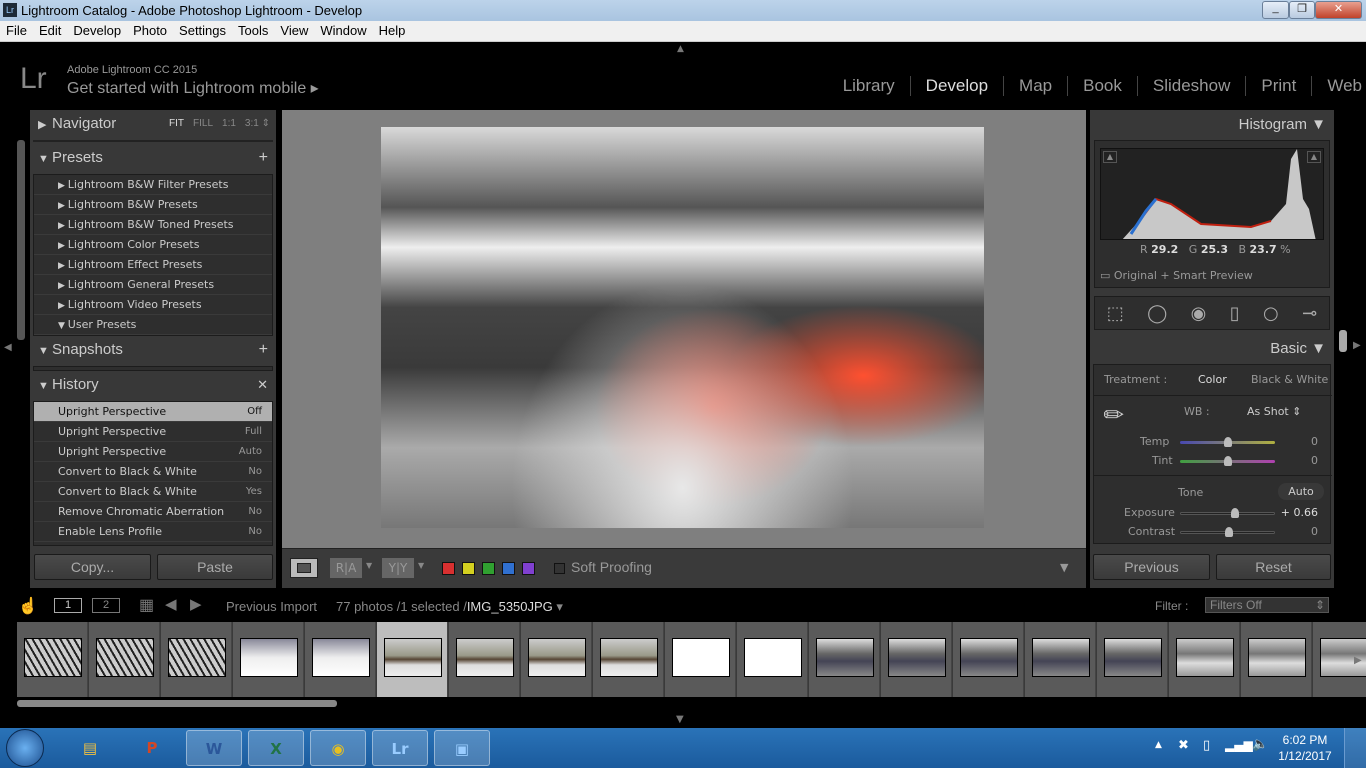  Describe the element at coordinates (152, 748) in the screenshot. I see `powerpoint-icon: P` at that location.